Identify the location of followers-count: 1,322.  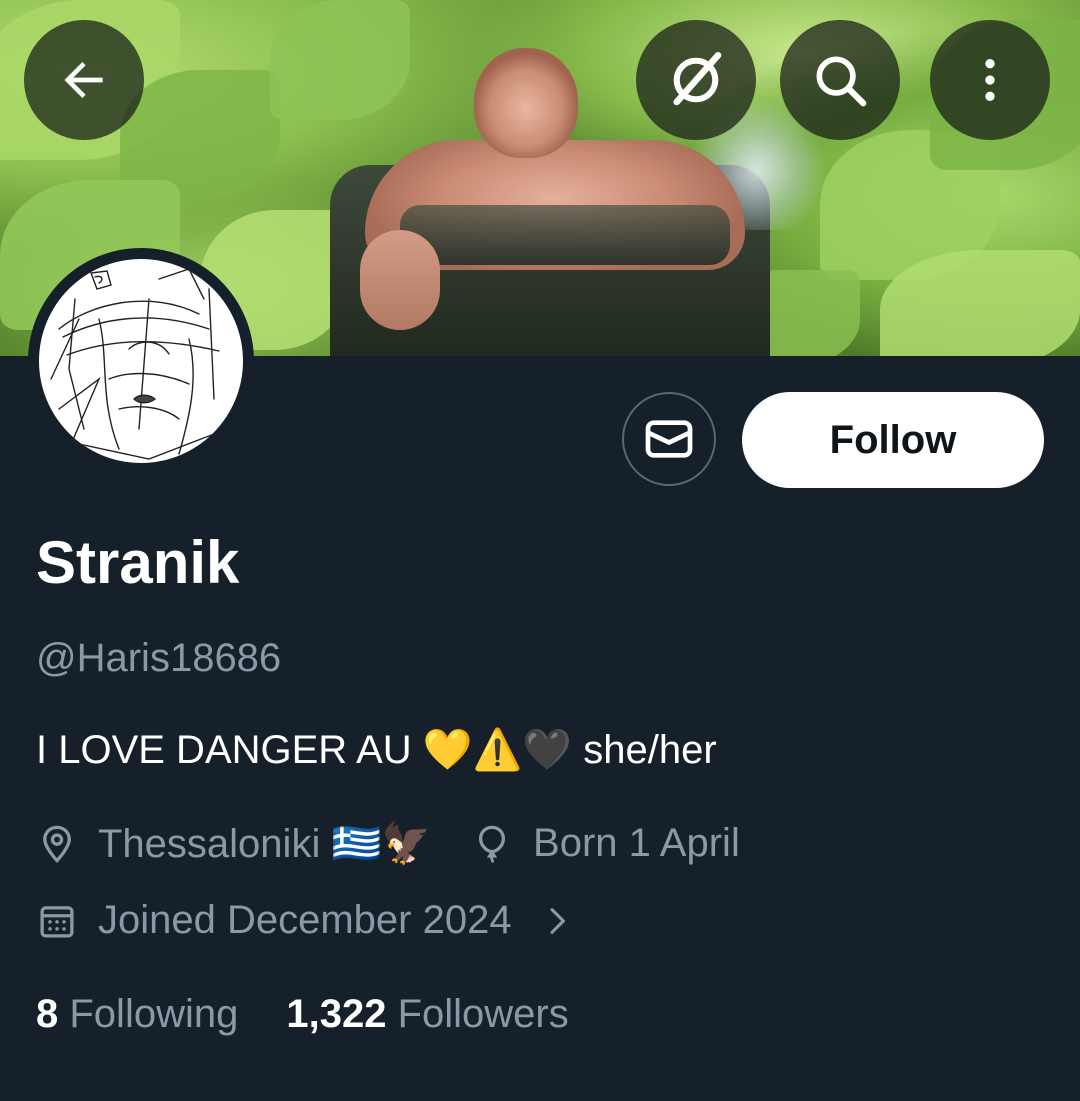
(336, 1014).